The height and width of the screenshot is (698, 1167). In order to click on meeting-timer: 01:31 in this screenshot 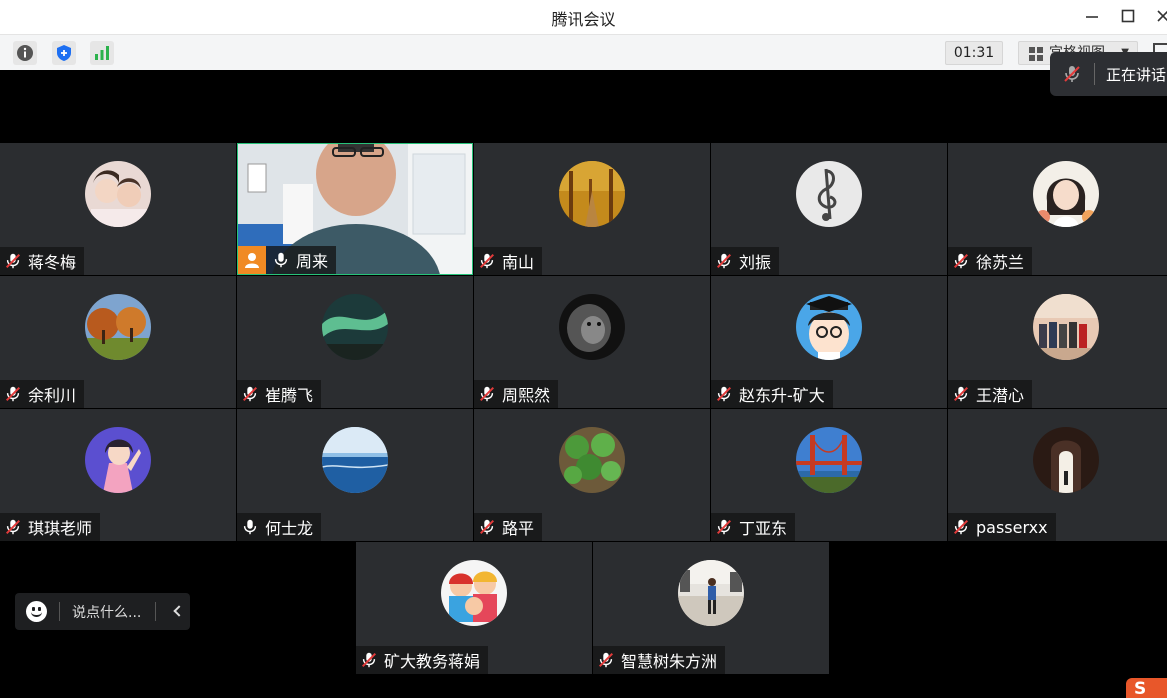, I will do `click(974, 53)`.